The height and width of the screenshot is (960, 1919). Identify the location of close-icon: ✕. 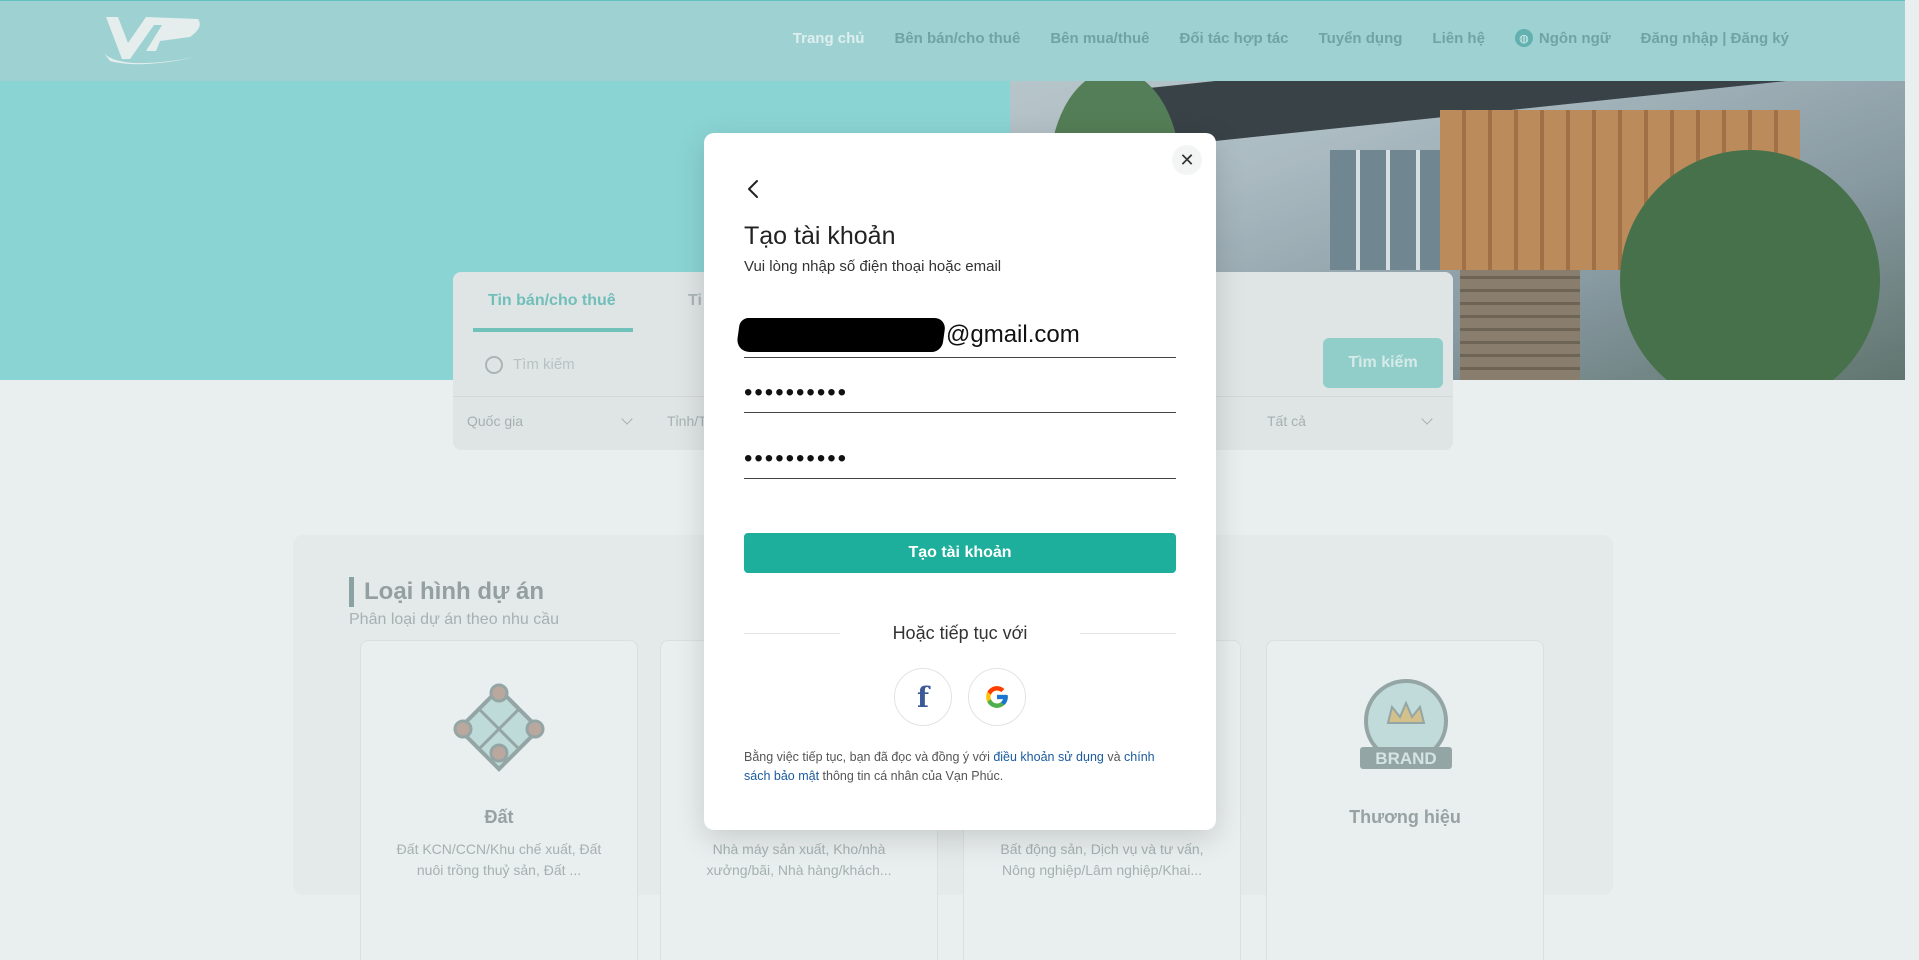
(1187, 159).